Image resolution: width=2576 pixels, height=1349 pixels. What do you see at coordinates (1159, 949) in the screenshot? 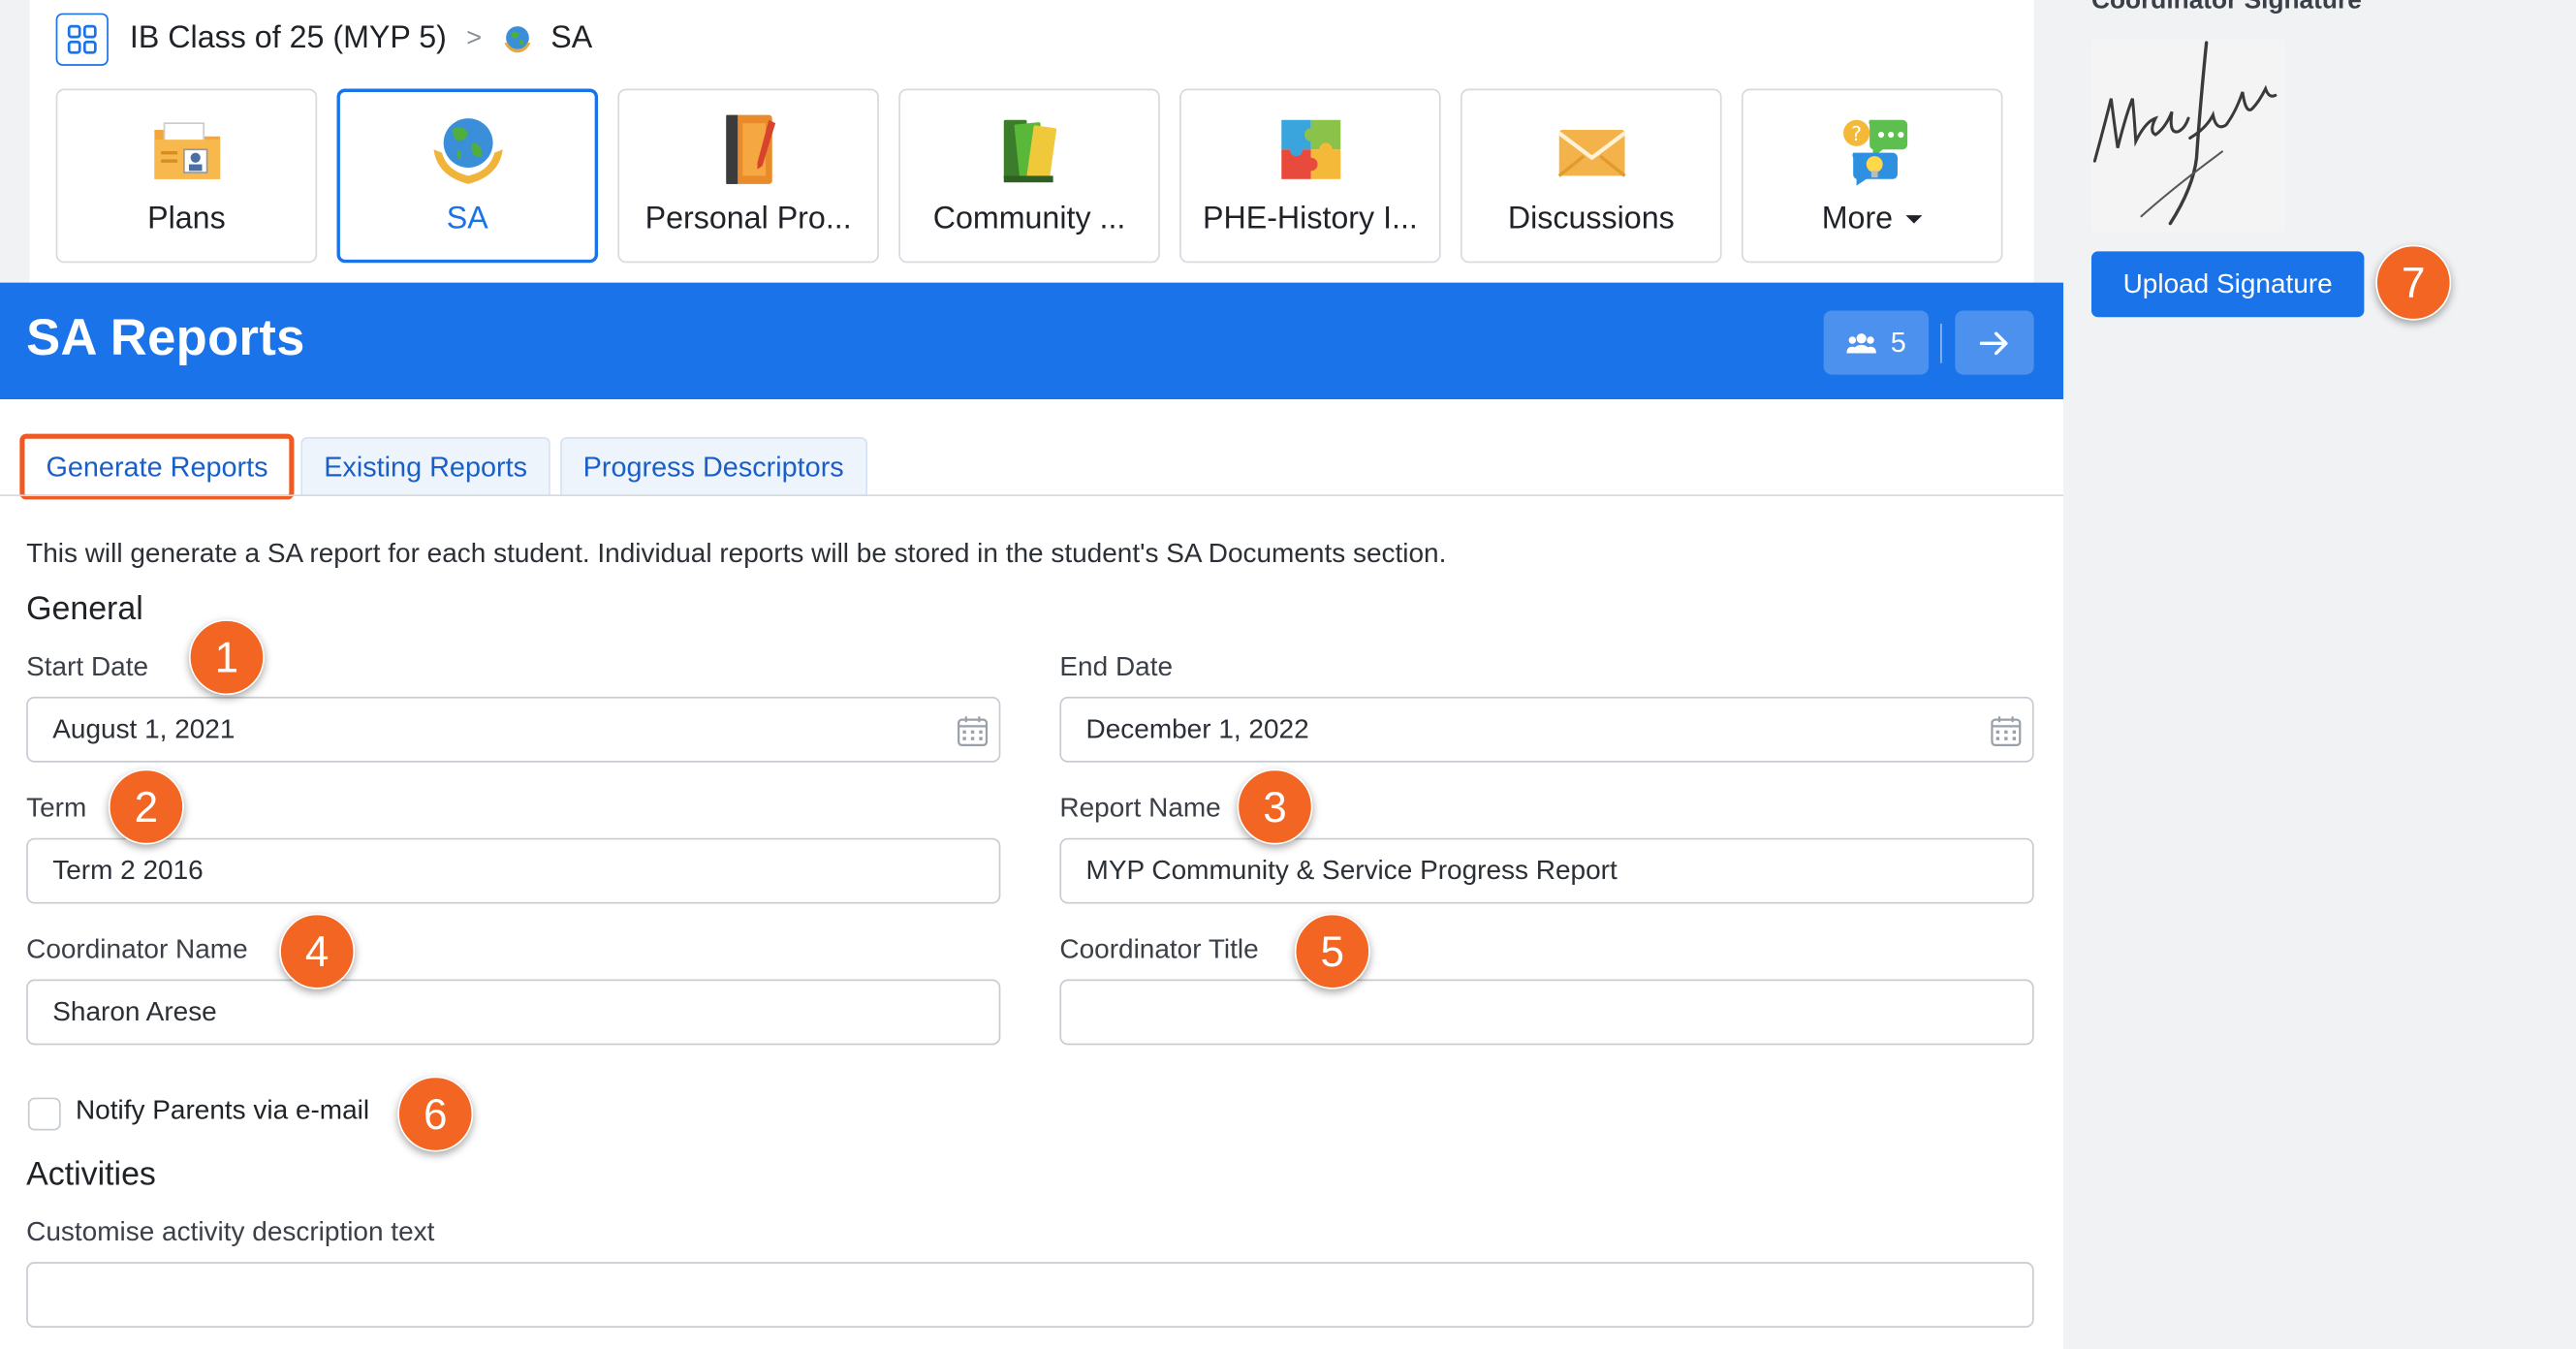
I see `coordinator-title-label: Coordinator Title` at bounding box center [1159, 949].